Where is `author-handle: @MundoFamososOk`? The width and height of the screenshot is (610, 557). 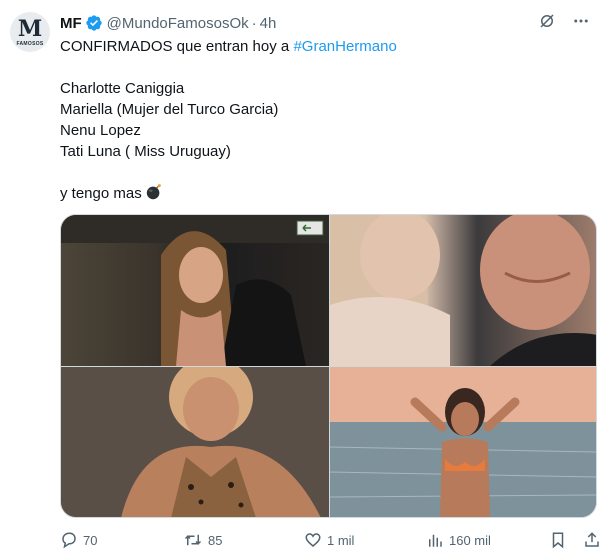
author-handle: @MundoFamososOk is located at coordinates (178, 23).